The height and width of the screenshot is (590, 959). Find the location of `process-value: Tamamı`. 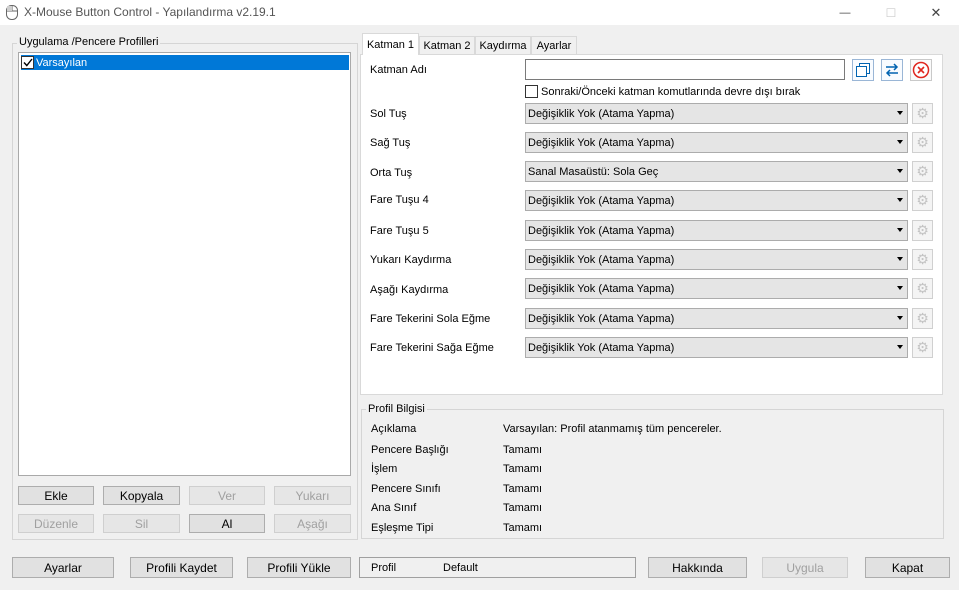

process-value: Tamamı is located at coordinates (523, 469).